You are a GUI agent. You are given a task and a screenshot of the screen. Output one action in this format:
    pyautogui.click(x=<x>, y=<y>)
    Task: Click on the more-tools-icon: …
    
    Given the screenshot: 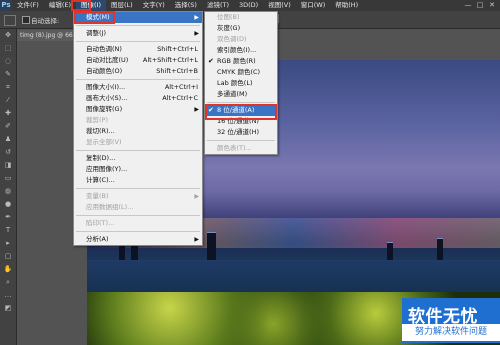 What is the action you would take?
    pyautogui.click(x=8, y=295)
    